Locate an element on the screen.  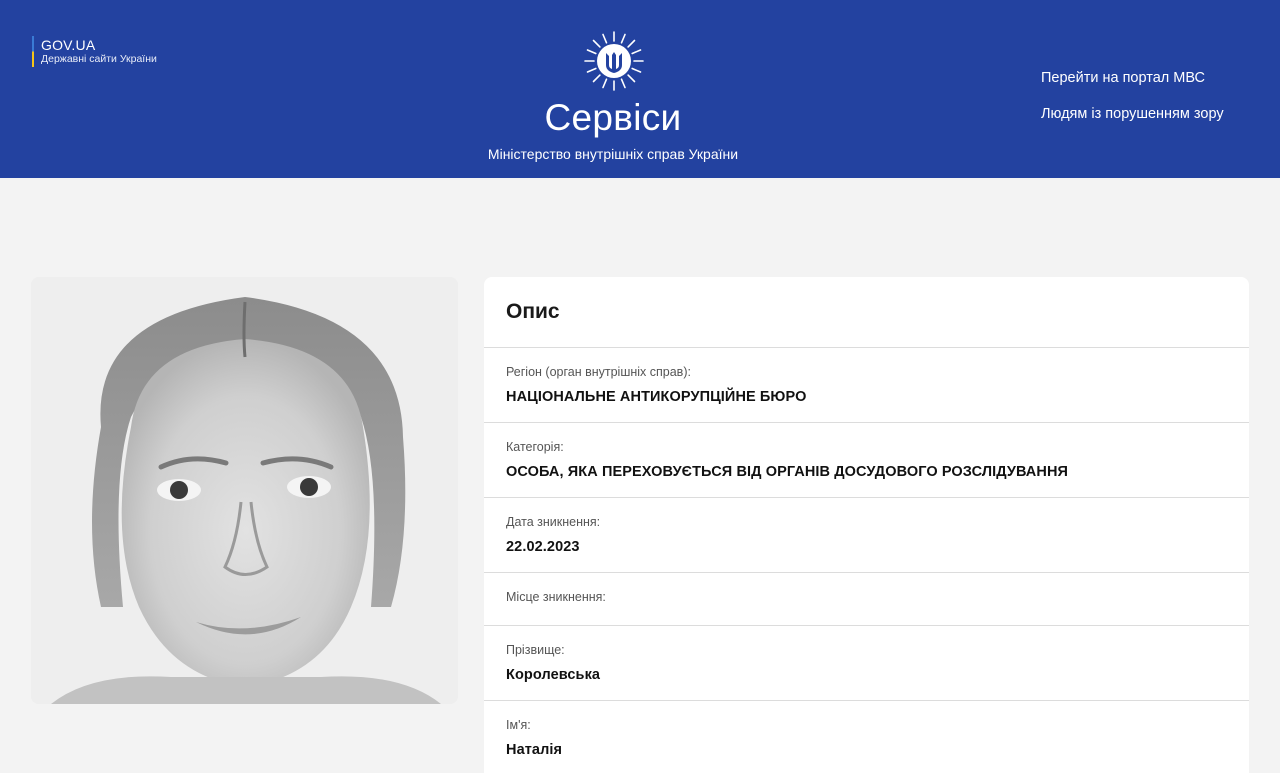
field-first-name: Ім'я: Наталія is located at coordinates (866, 737).